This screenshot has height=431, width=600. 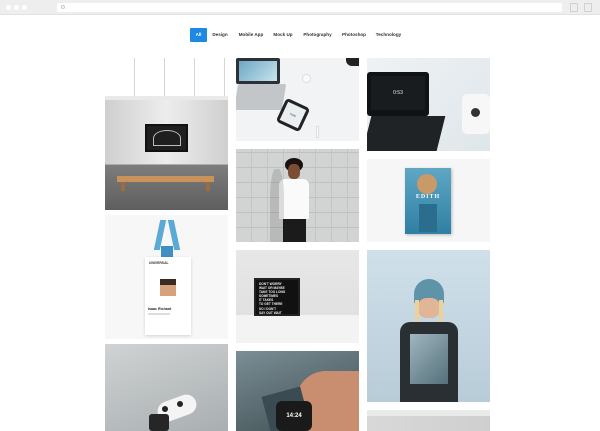 I want to click on gallery-tile-partial, so click(x=428, y=420).